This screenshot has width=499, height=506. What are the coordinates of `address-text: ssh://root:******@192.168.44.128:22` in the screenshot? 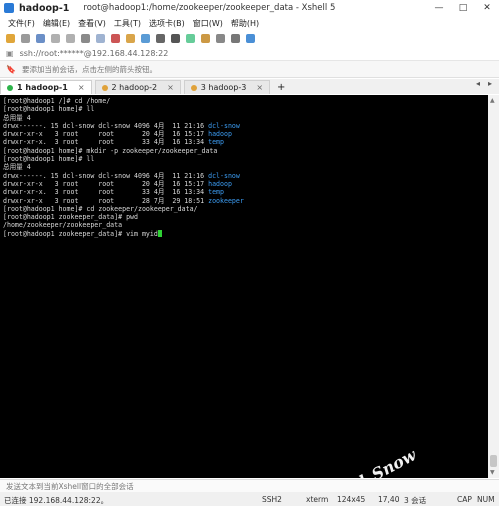 It's located at (94, 53).